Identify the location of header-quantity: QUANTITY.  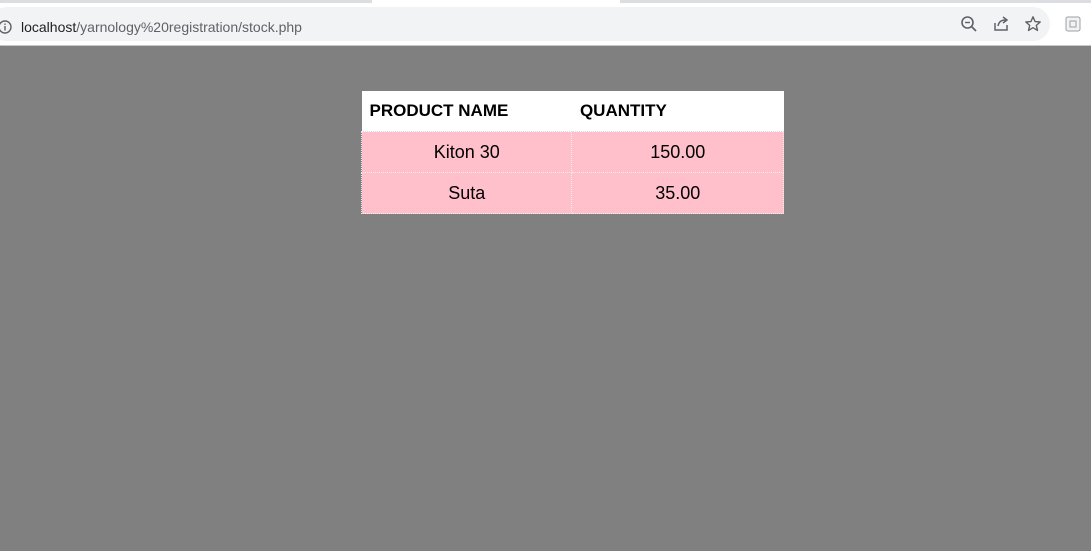
(677, 111).